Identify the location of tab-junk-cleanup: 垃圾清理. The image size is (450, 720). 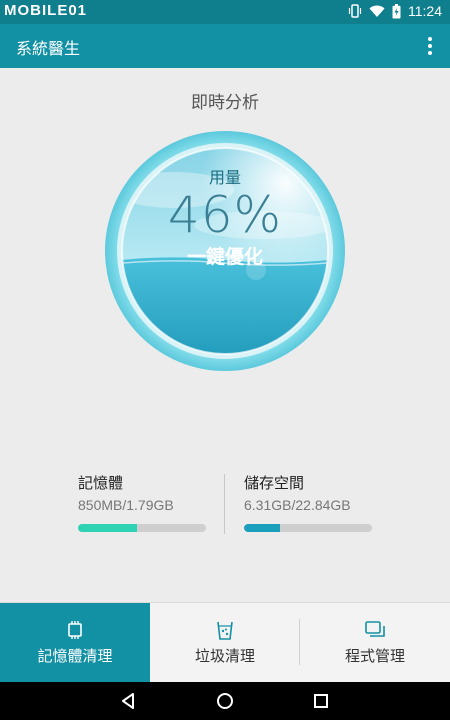
(225, 643).